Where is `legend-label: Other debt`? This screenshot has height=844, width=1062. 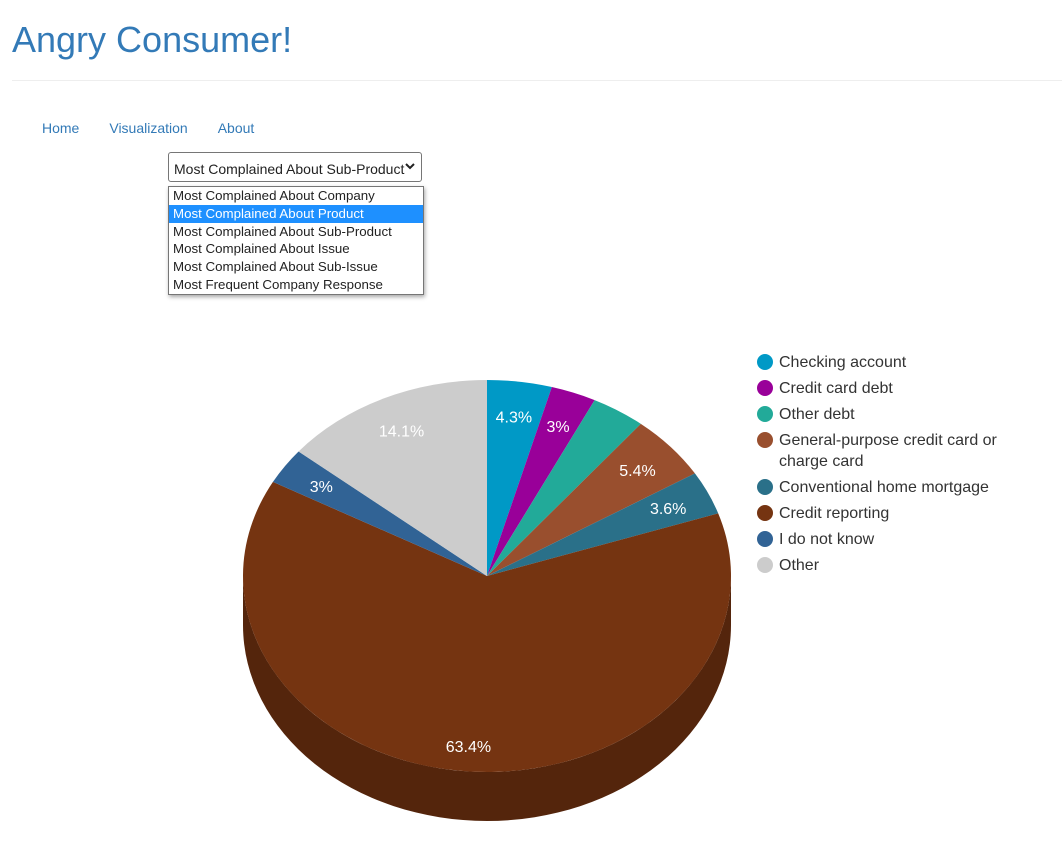 legend-label: Other debt is located at coordinates (817, 414).